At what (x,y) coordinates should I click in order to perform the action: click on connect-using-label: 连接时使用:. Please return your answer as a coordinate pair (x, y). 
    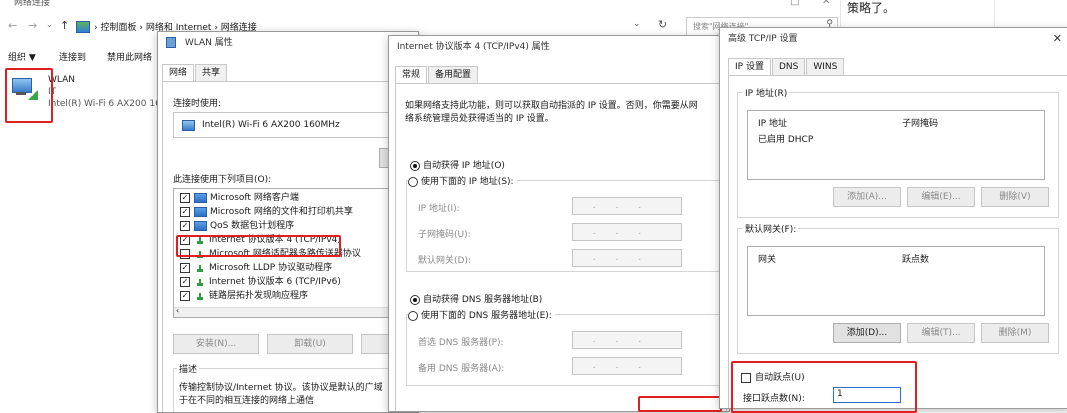
    Looking at the image, I should click on (197, 104).